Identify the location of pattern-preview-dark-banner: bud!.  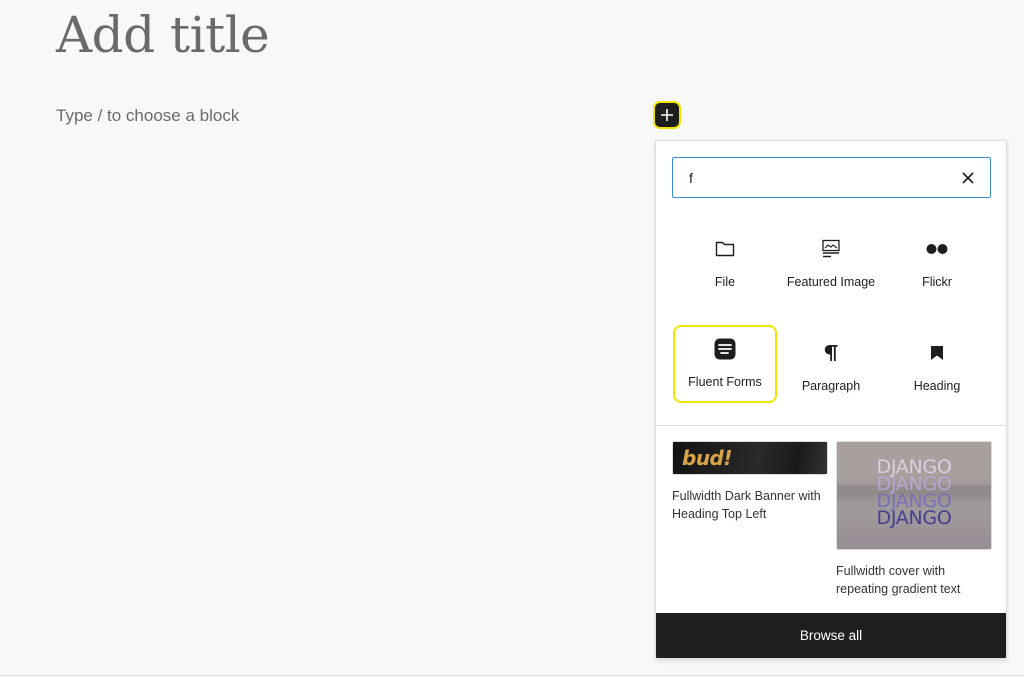
(750, 458).